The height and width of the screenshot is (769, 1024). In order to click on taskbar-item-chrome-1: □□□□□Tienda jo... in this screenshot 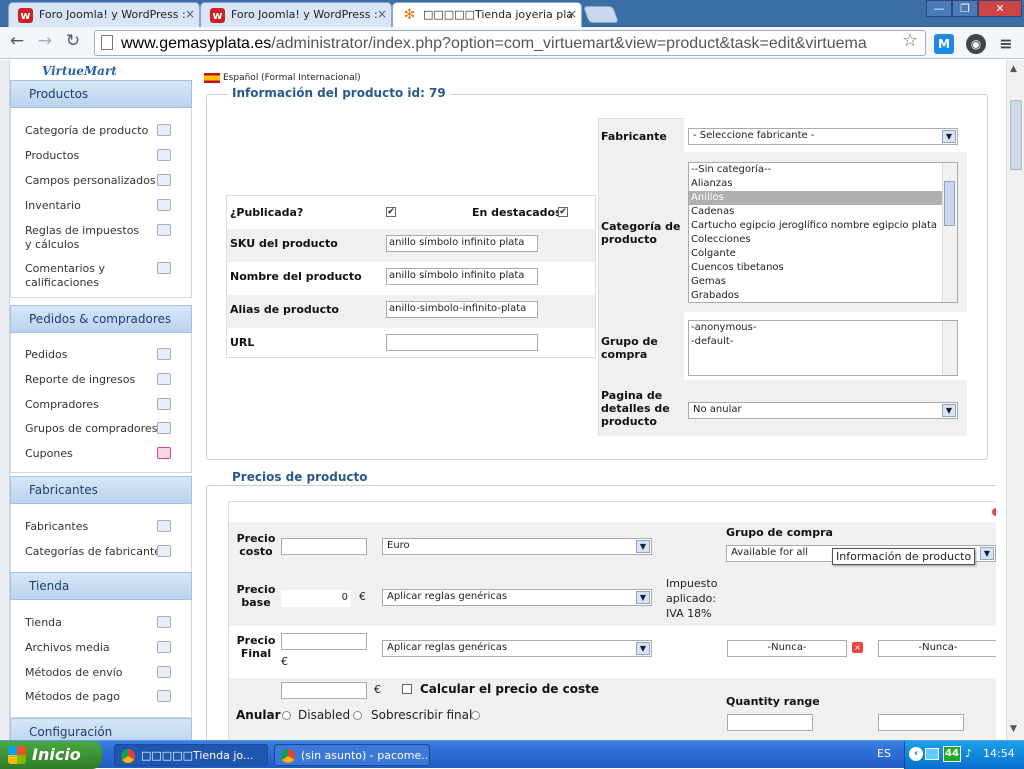, I will do `click(191, 755)`.